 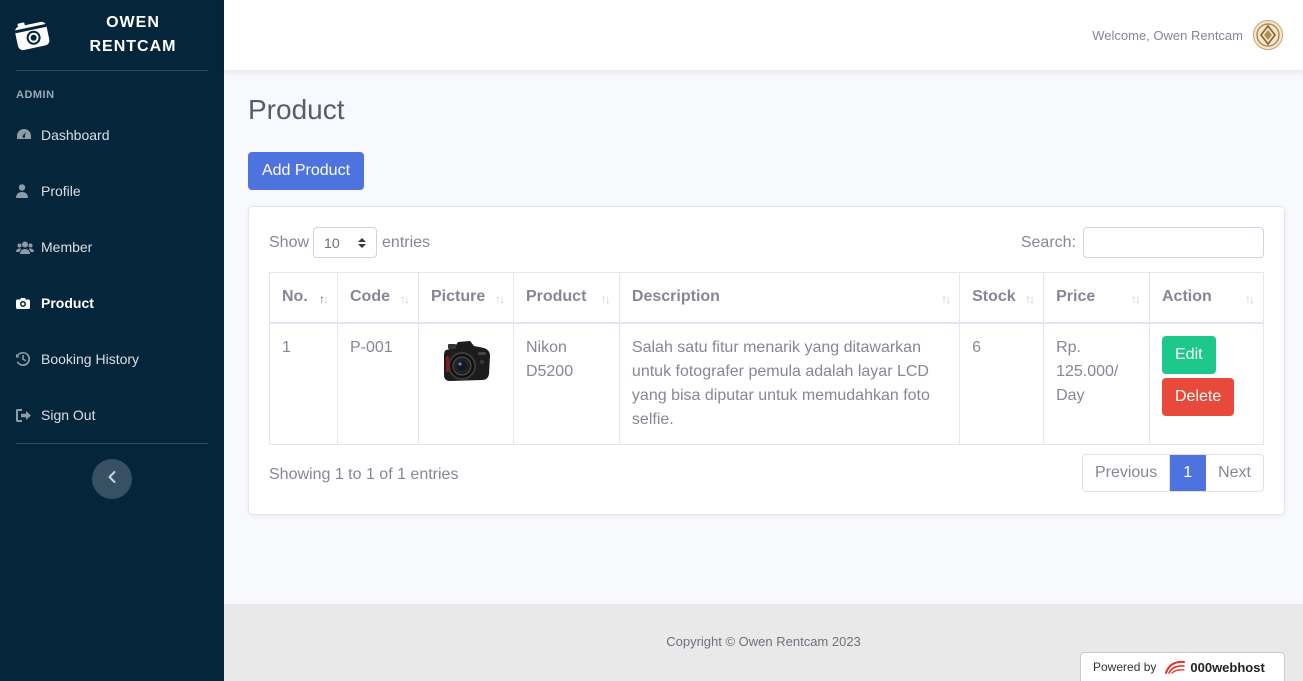 I want to click on sidebar-toggle-button, so click(x=112, y=479).